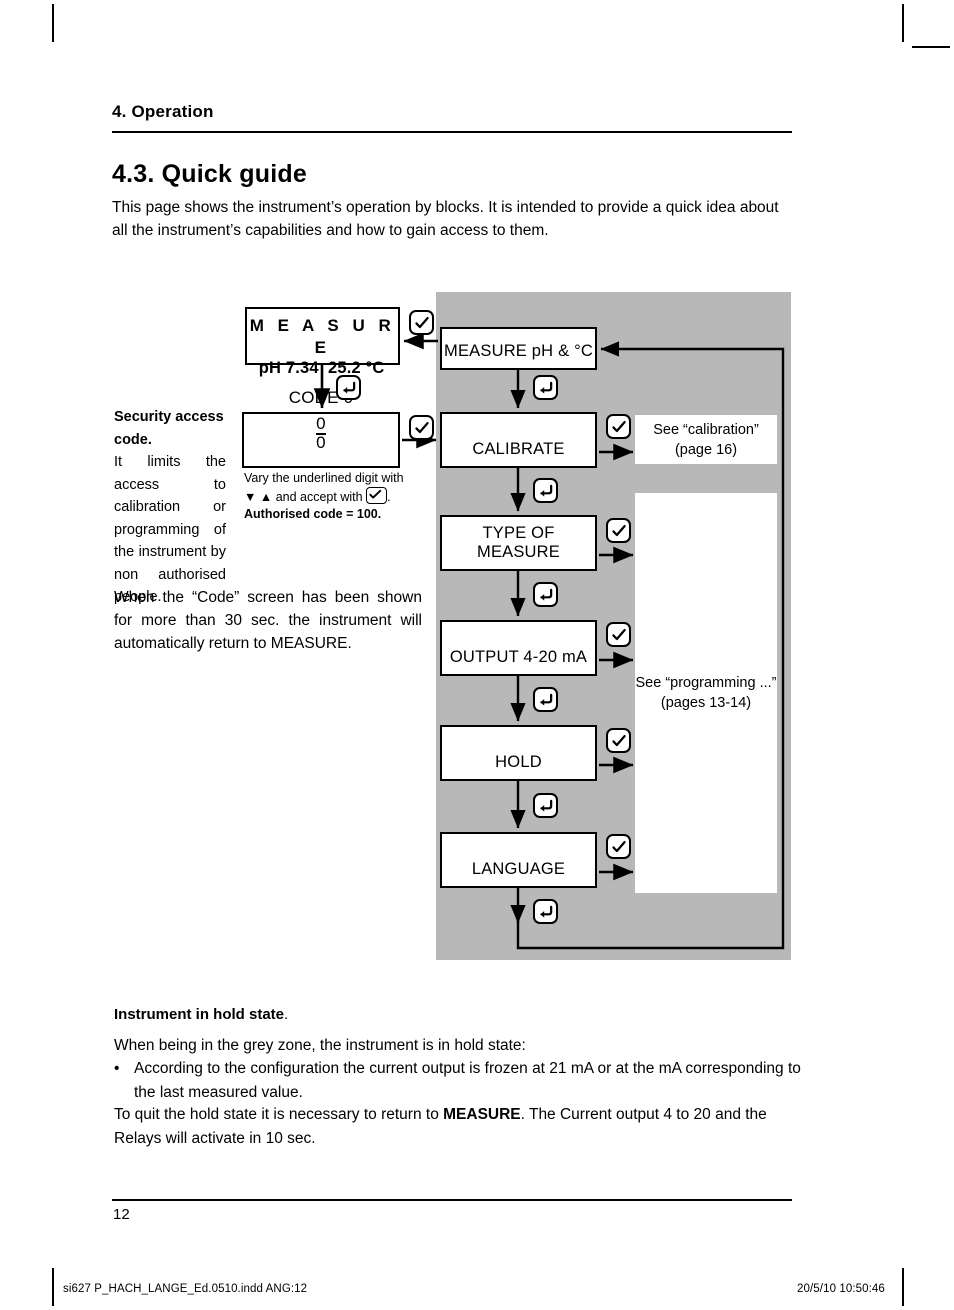  What do you see at coordinates (545, 911) in the screenshot?
I see `back-key-language` at bounding box center [545, 911].